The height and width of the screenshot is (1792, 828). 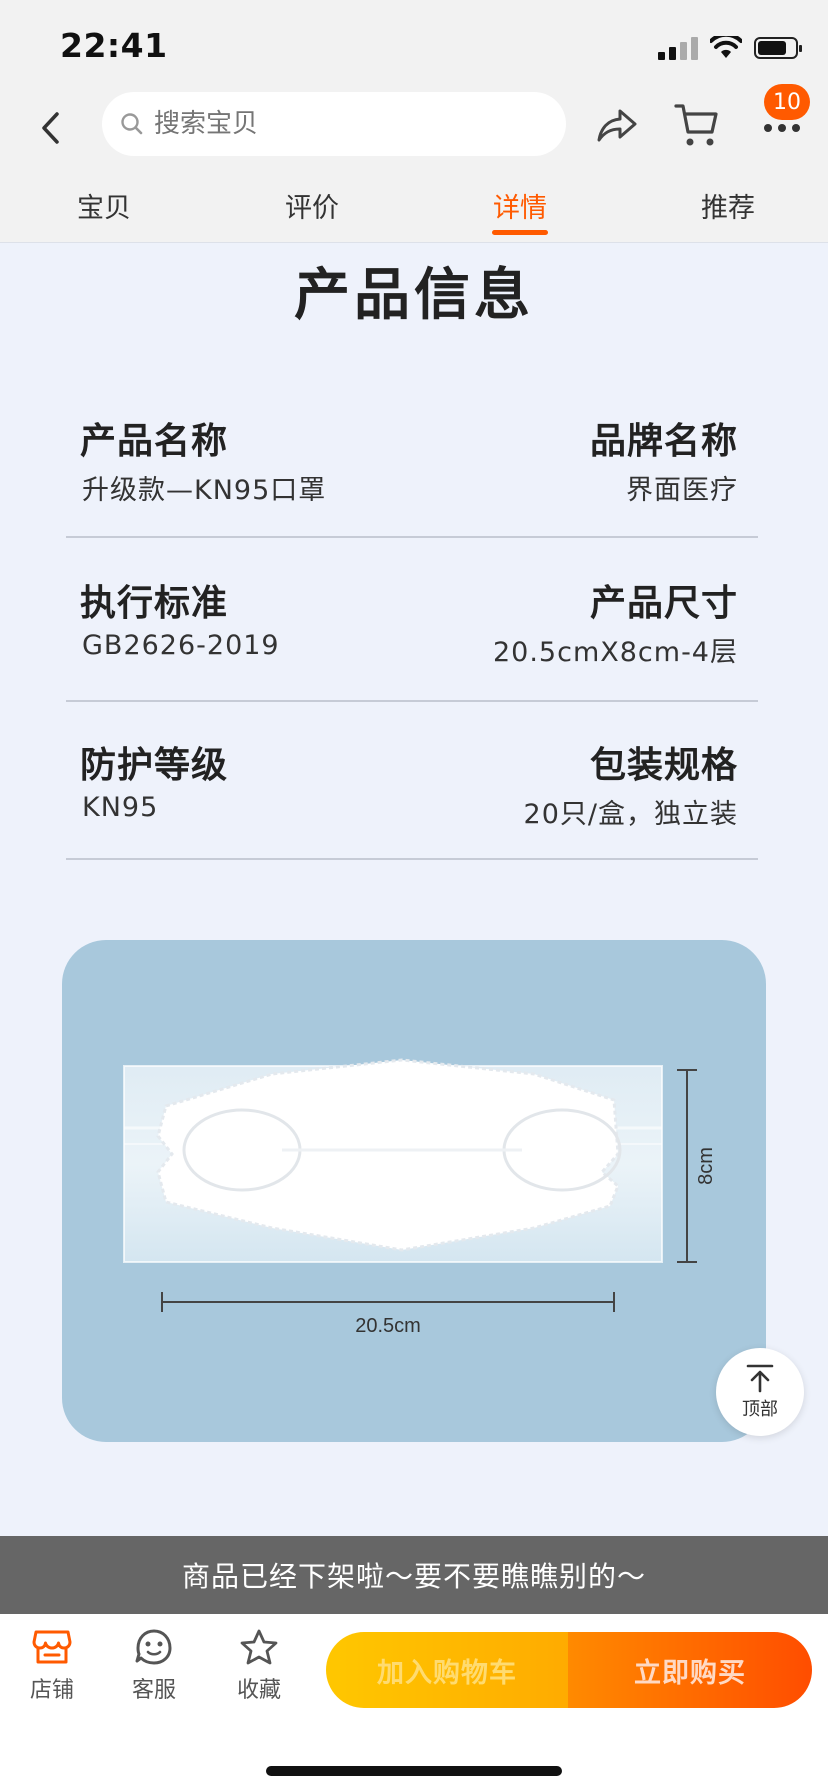 What do you see at coordinates (663, 441) in the screenshot?
I see `spec-label: 品牌名称` at bounding box center [663, 441].